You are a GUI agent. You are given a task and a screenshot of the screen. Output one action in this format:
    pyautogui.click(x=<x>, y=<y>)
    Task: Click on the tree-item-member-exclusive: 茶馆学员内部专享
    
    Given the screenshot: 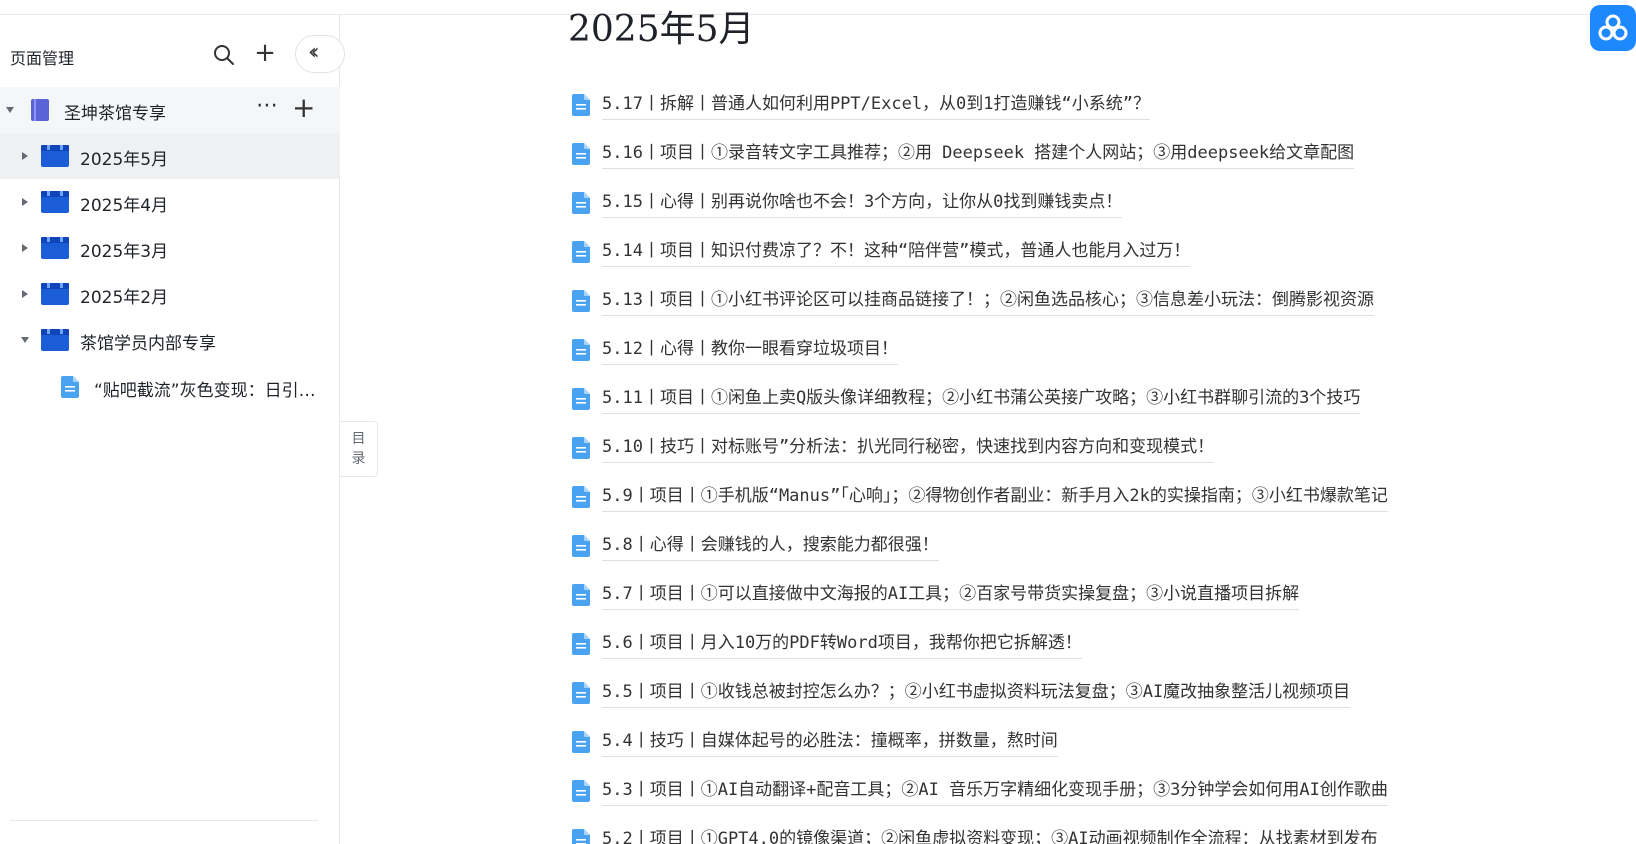 What is the action you would take?
    pyautogui.click(x=170, y=340)
    